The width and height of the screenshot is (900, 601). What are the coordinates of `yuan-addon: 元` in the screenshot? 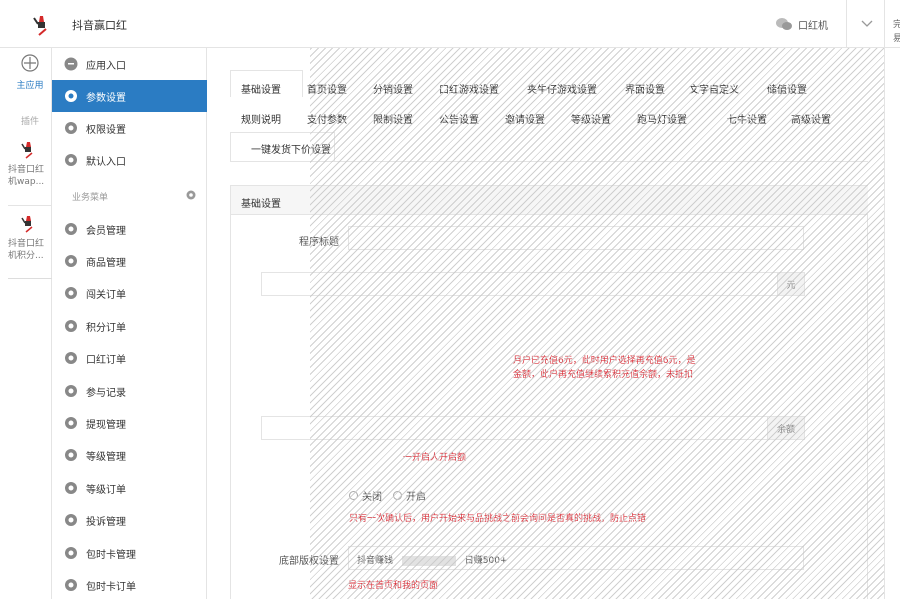 It's located at (791, 284).